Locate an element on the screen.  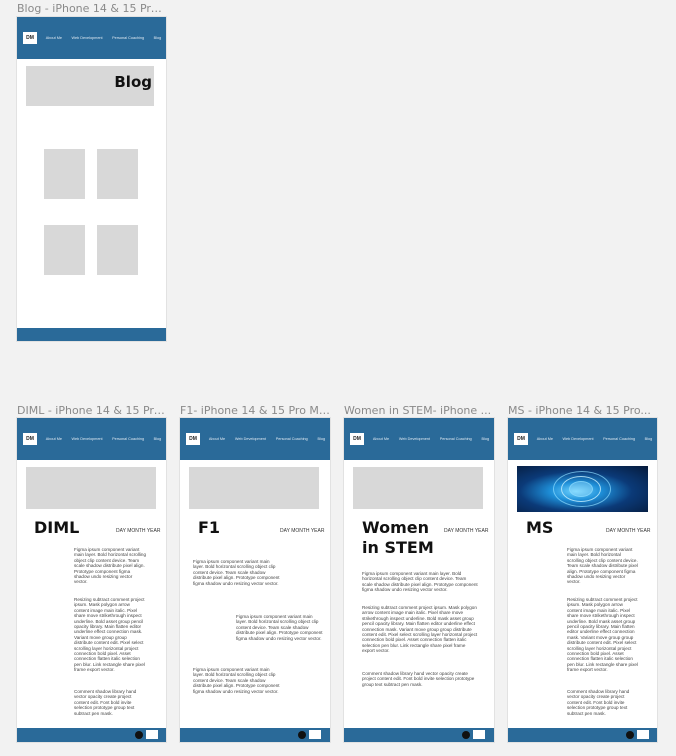
post-title: F1 is located at coordinates (209, 527).